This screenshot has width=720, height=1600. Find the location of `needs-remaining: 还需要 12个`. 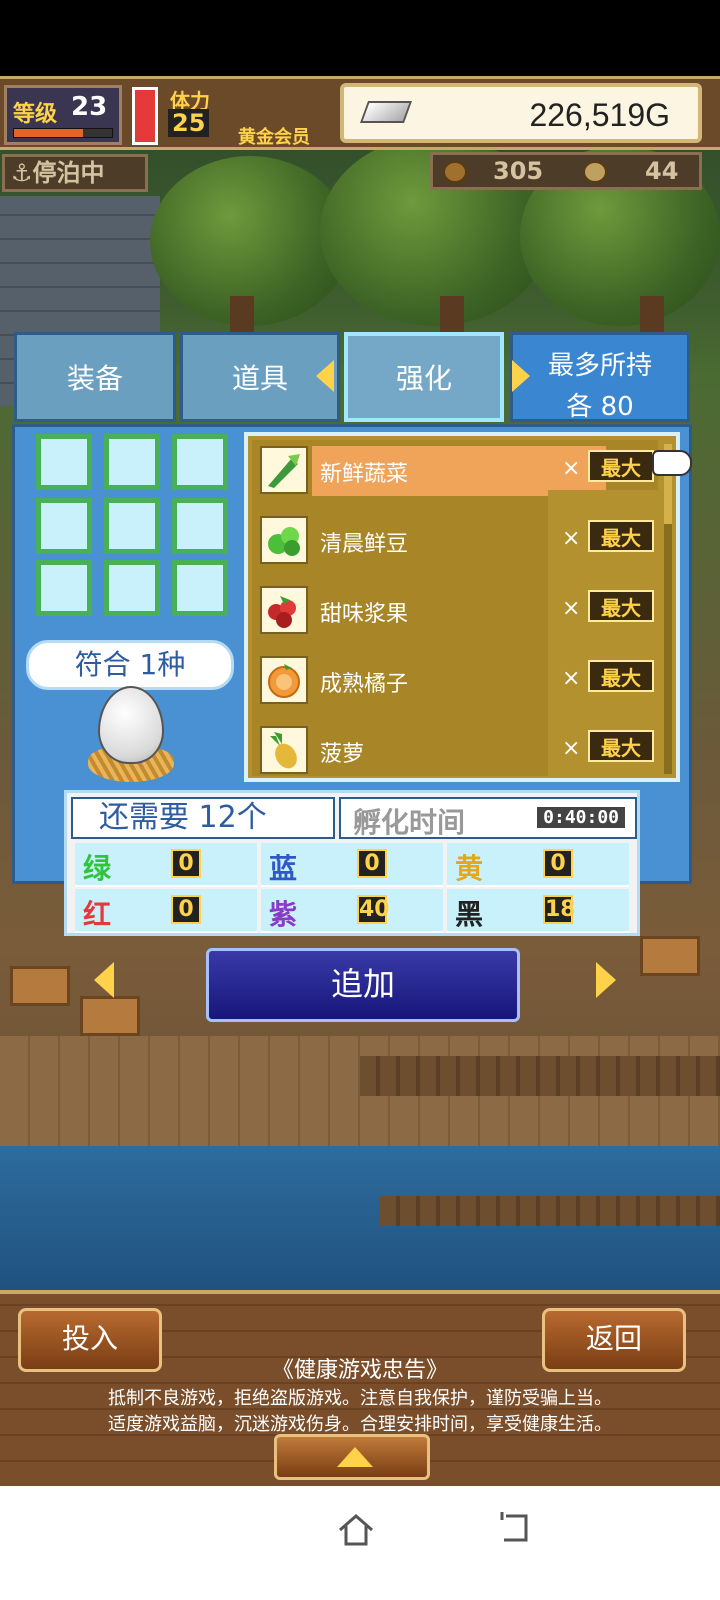

needs-remaining: 还需要 12个 is located at coordinates (203, 818).